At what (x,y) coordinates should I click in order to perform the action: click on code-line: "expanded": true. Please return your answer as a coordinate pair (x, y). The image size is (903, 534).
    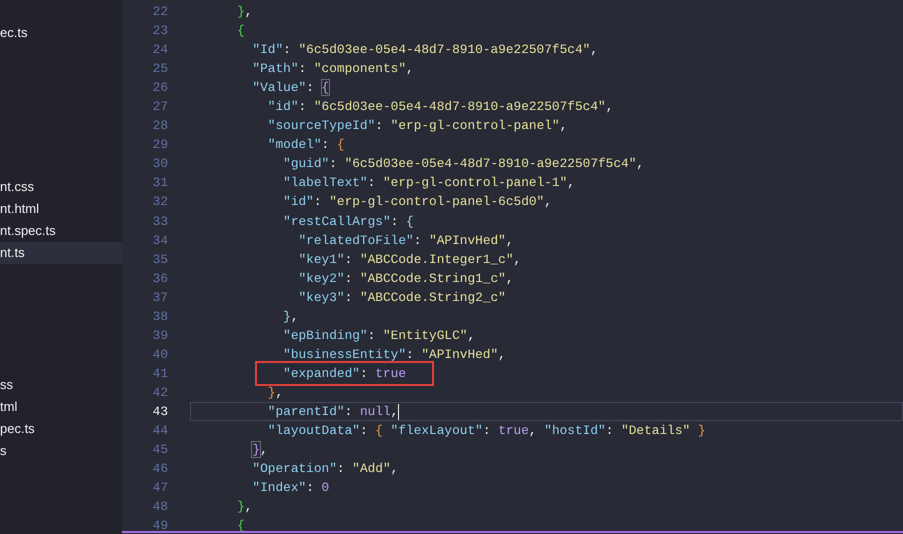
    Looking at the image, I should click on (344, 373).